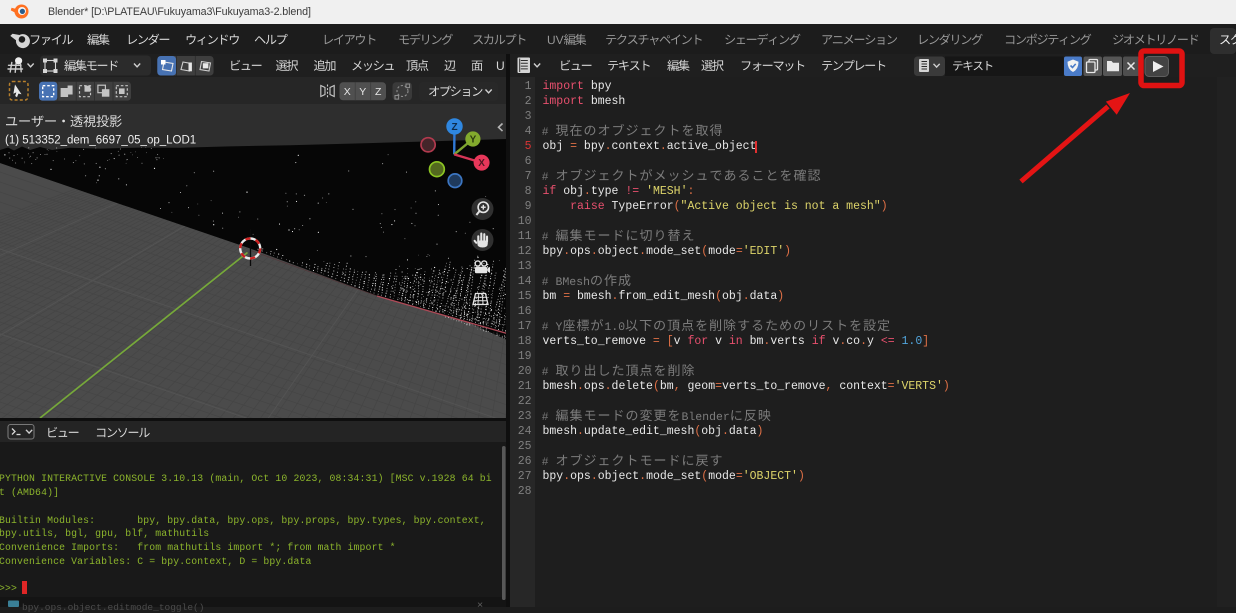 Image resolution: width=1236 pixels, height=613 pixels. What do you see at coordinates (500, 66) in the screenshot?
I see `svg-text: U` at bounding box center [500, 66].